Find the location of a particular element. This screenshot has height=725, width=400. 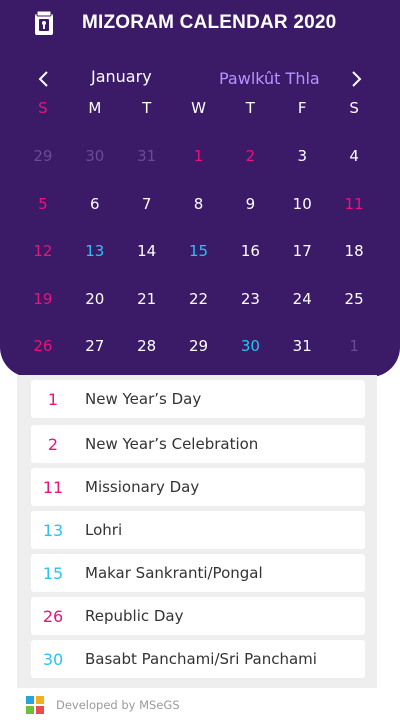

holiday-list-item: 2 New Year’s Celebration is located at coordinates (198, 444).